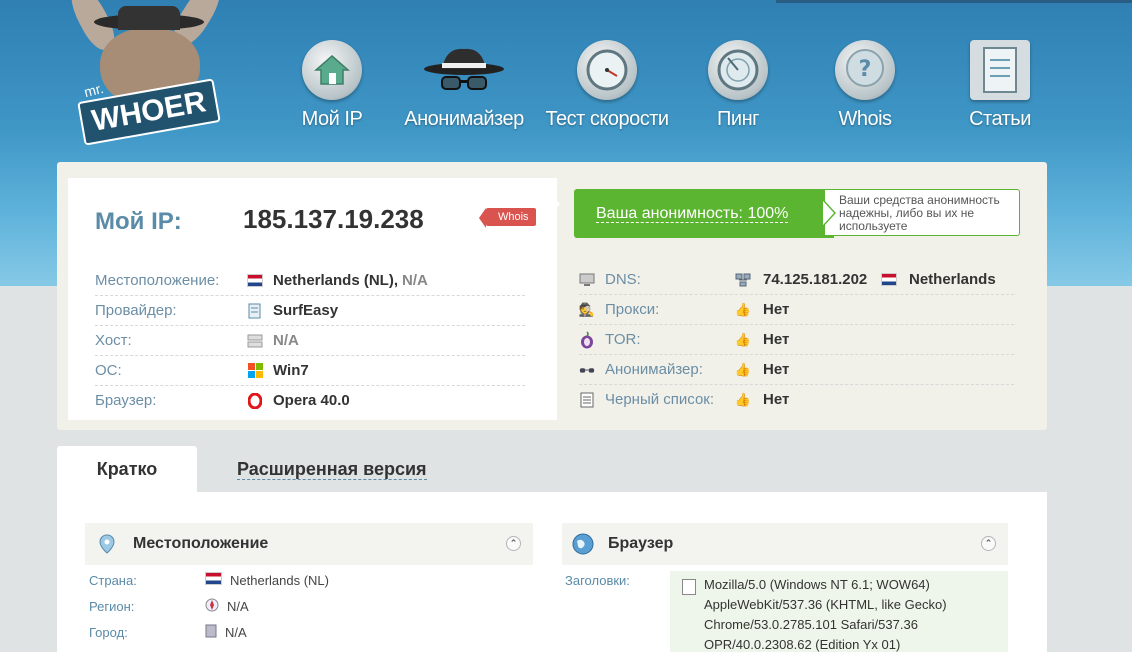 Image resolution: width=1132 pixels, height=652 pixels. I want to click on country-row: Страна: Netherlands (NL), so click(209, 580).